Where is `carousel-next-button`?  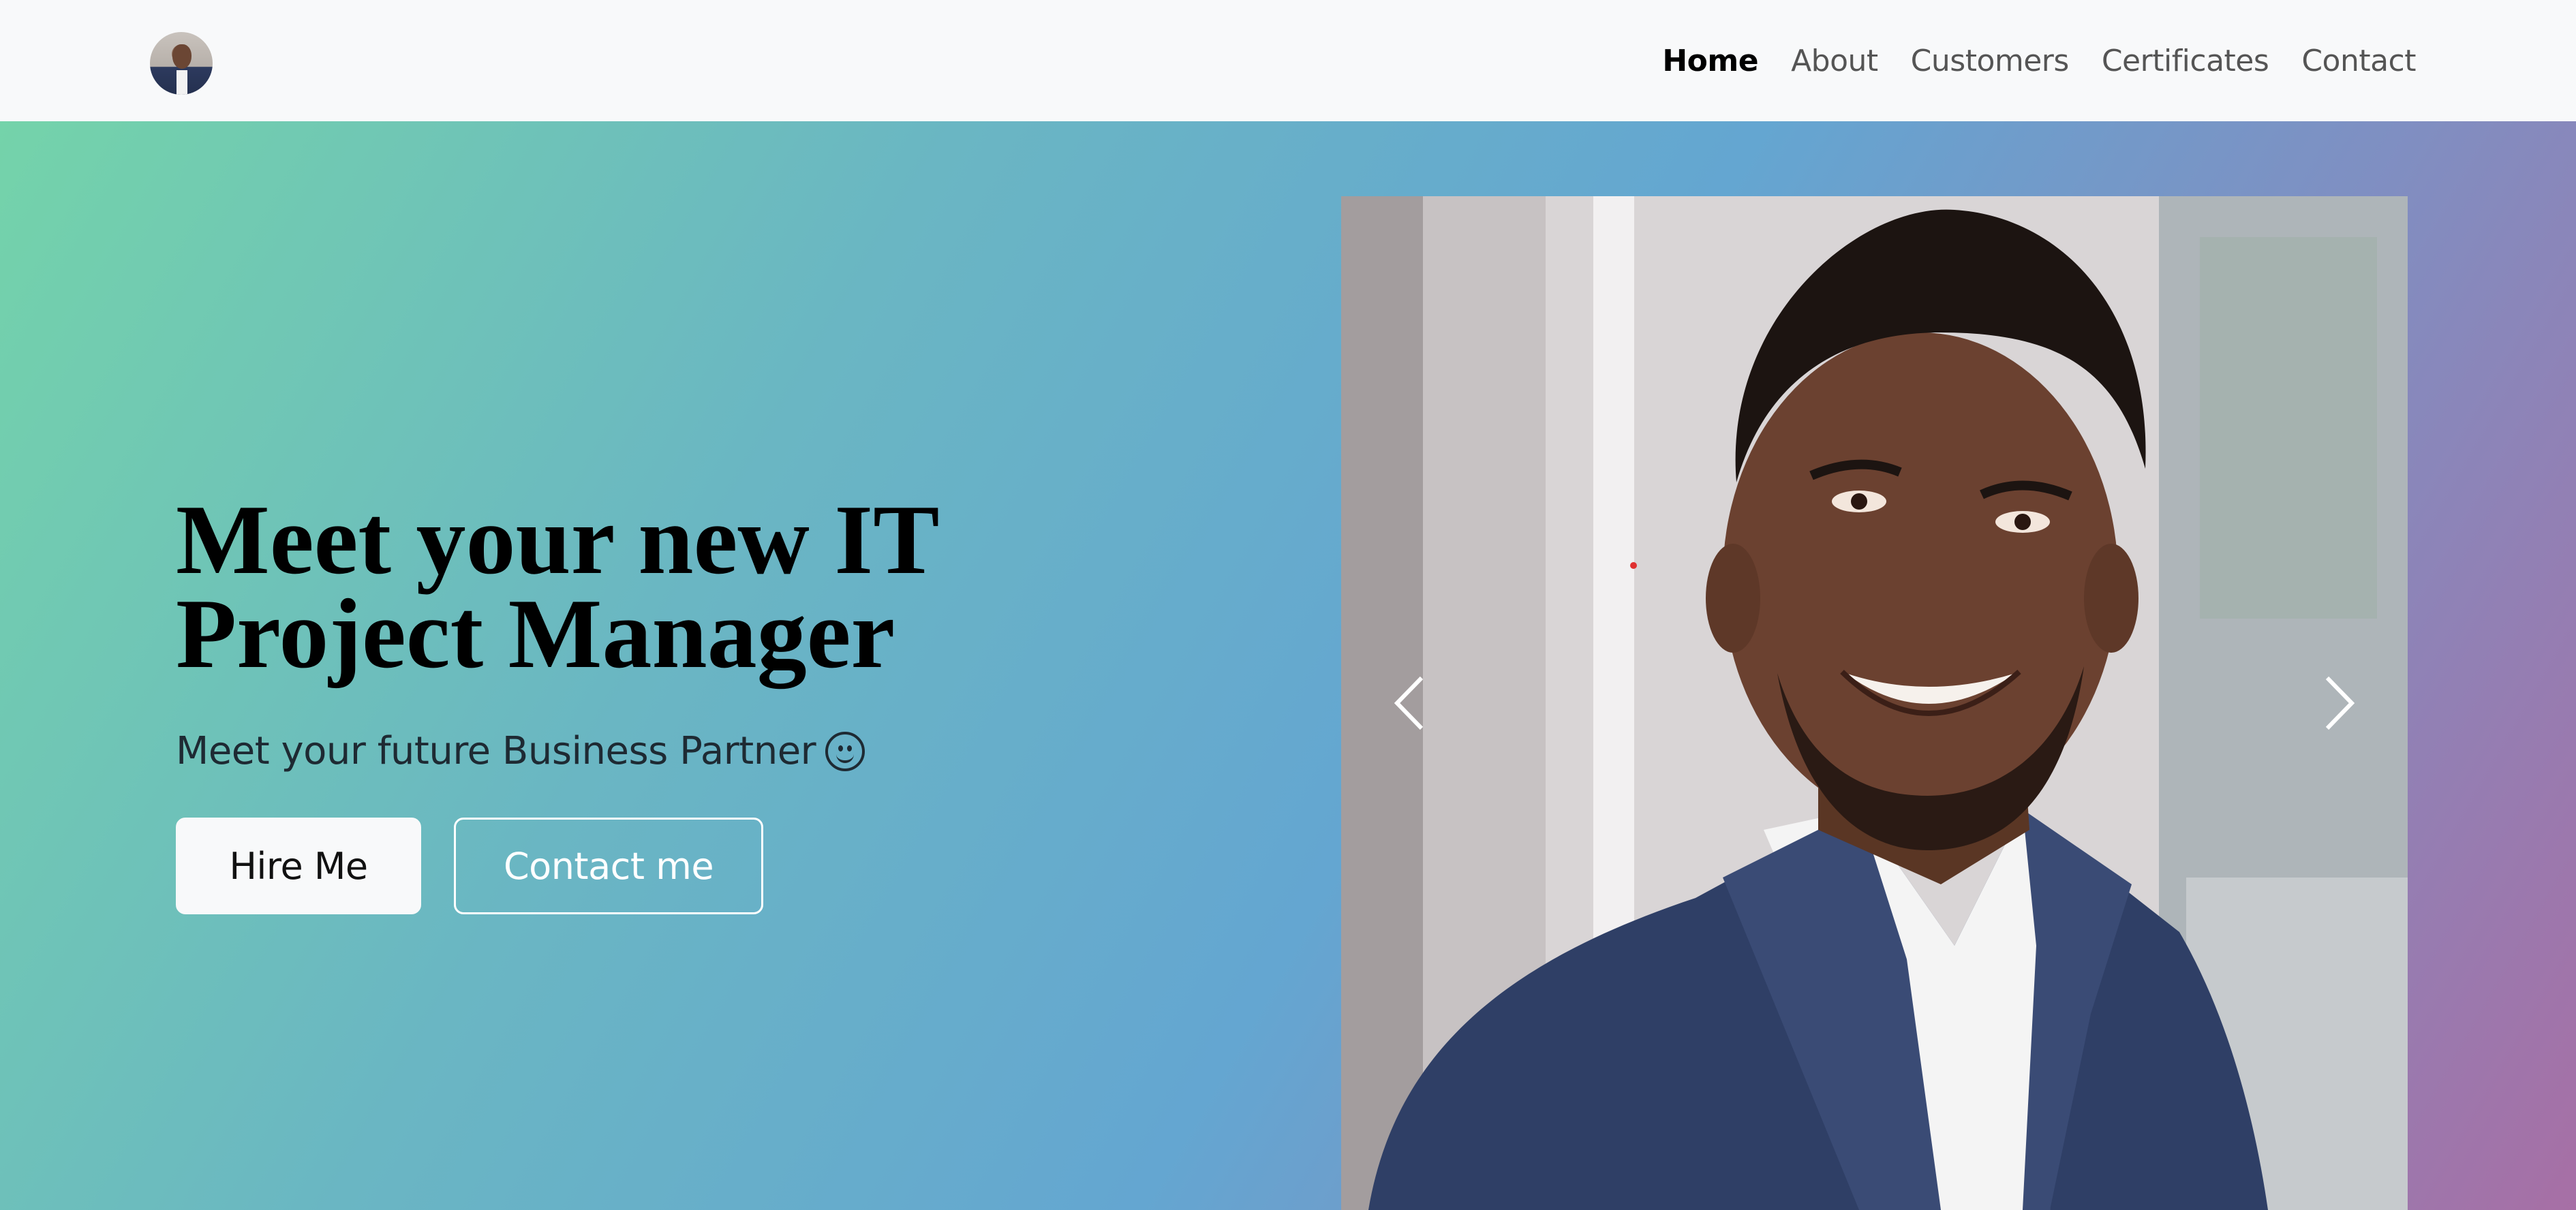 carousel-next-button is located at coordinates (2339, 703).